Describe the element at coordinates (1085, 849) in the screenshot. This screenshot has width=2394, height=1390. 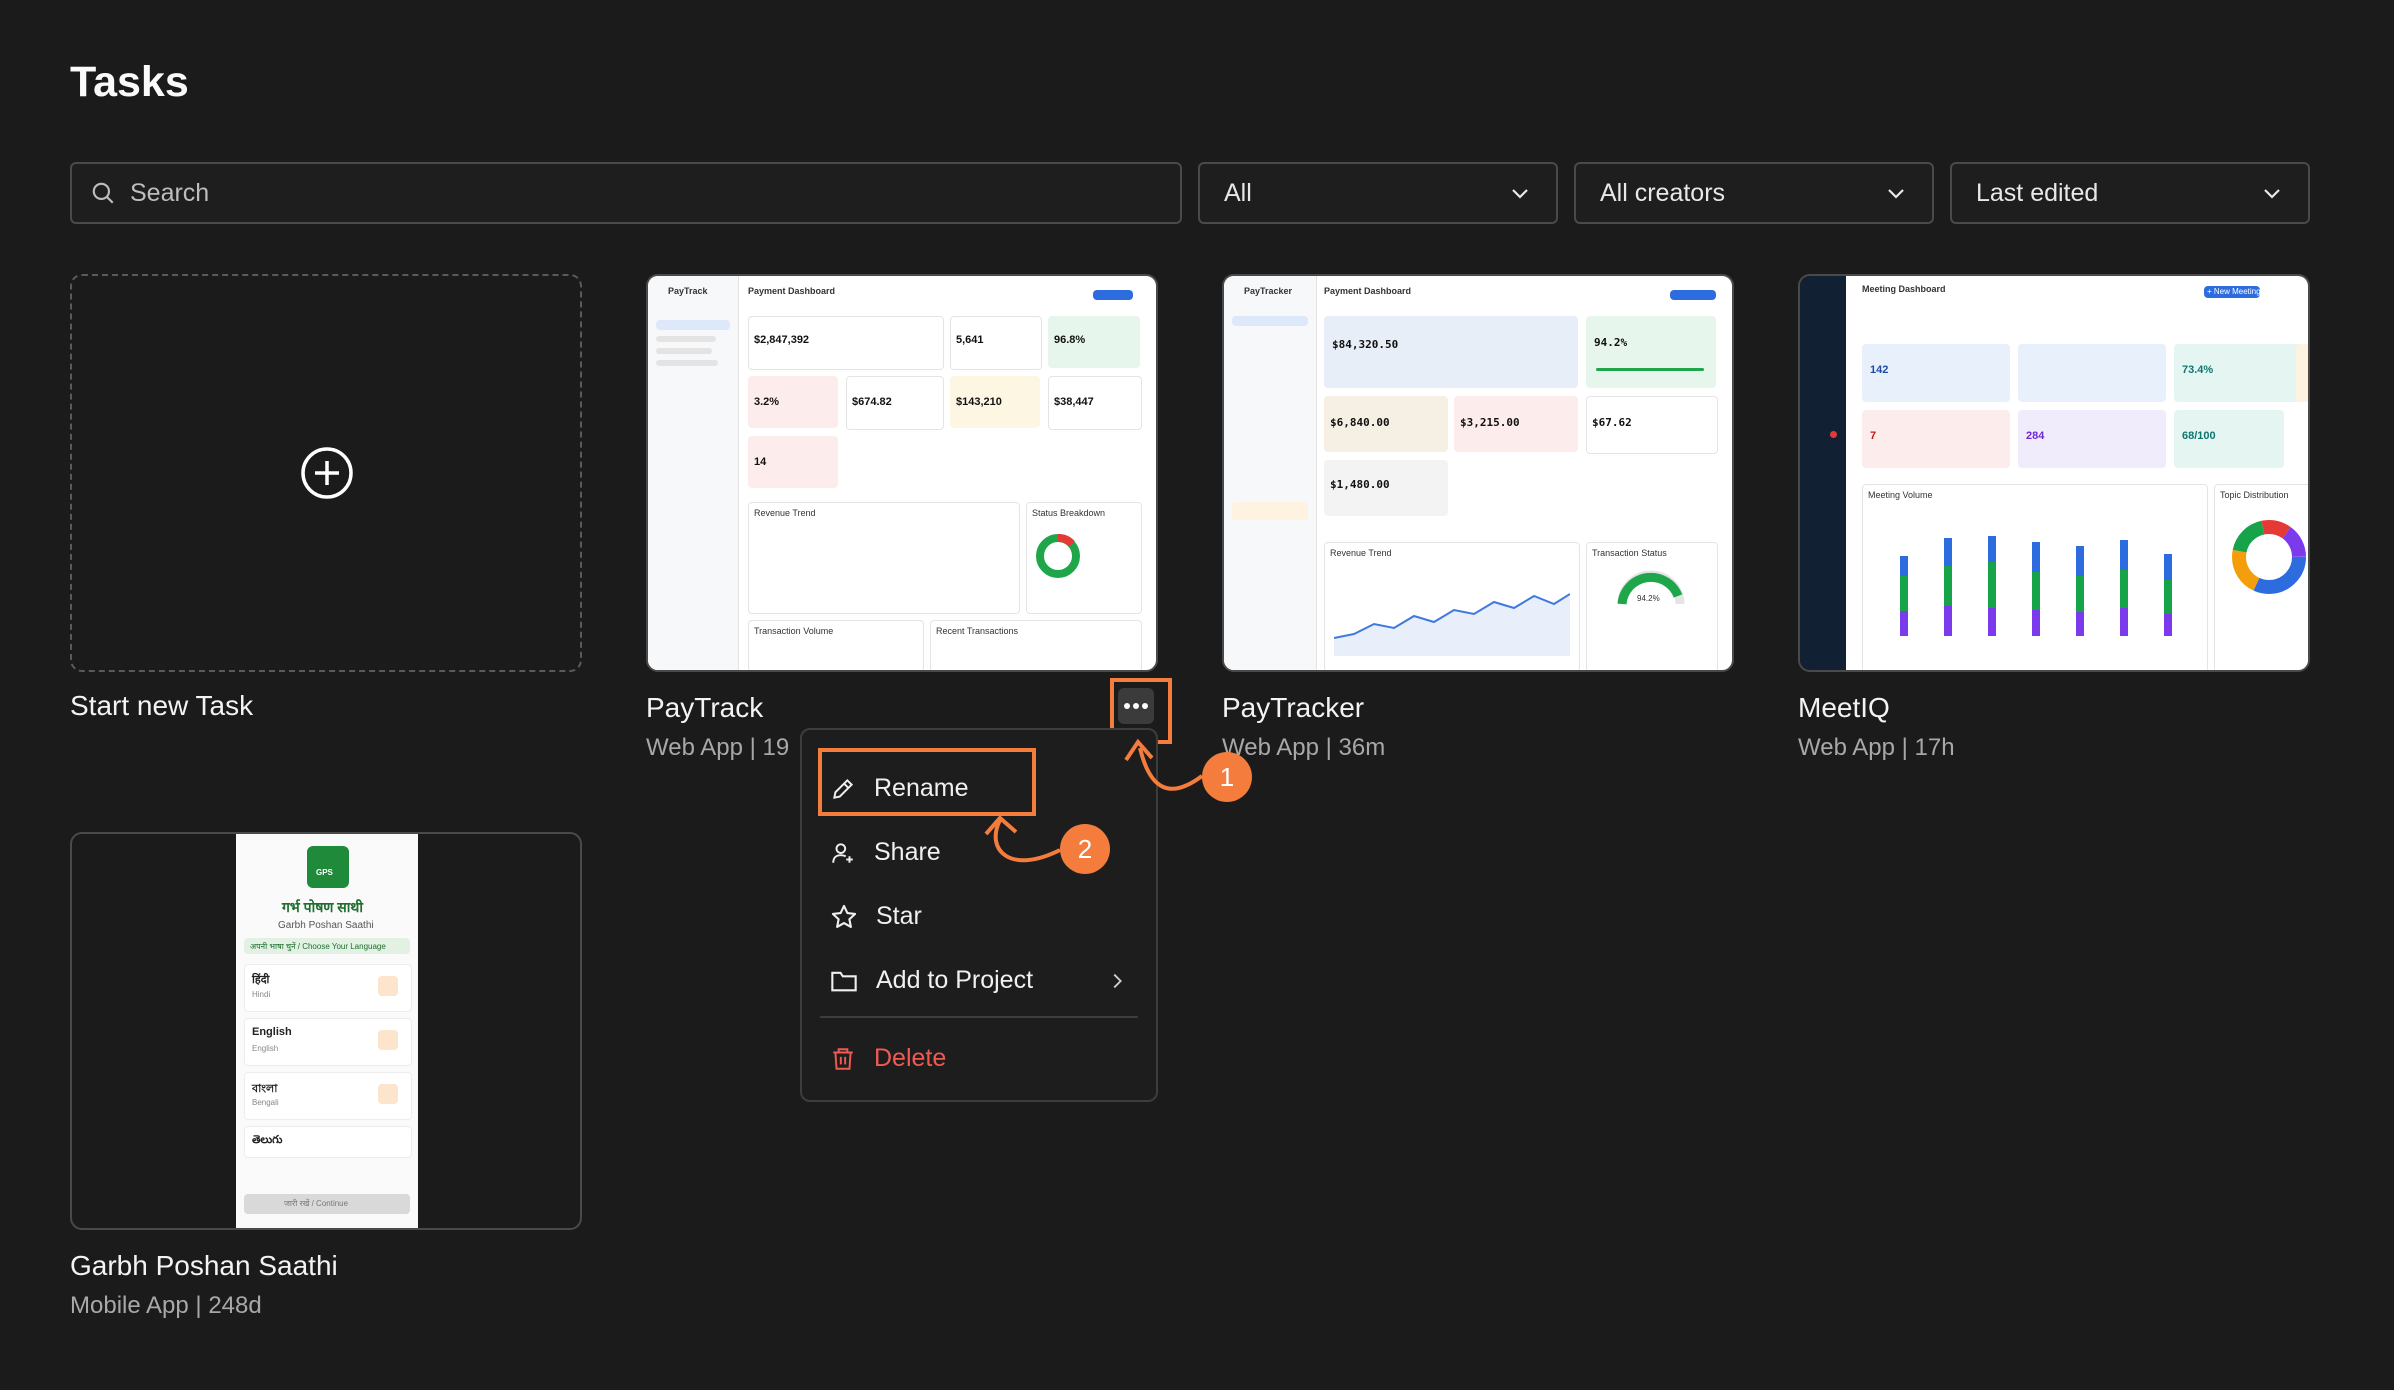
I see `annotation-step-2: 2` at that location.